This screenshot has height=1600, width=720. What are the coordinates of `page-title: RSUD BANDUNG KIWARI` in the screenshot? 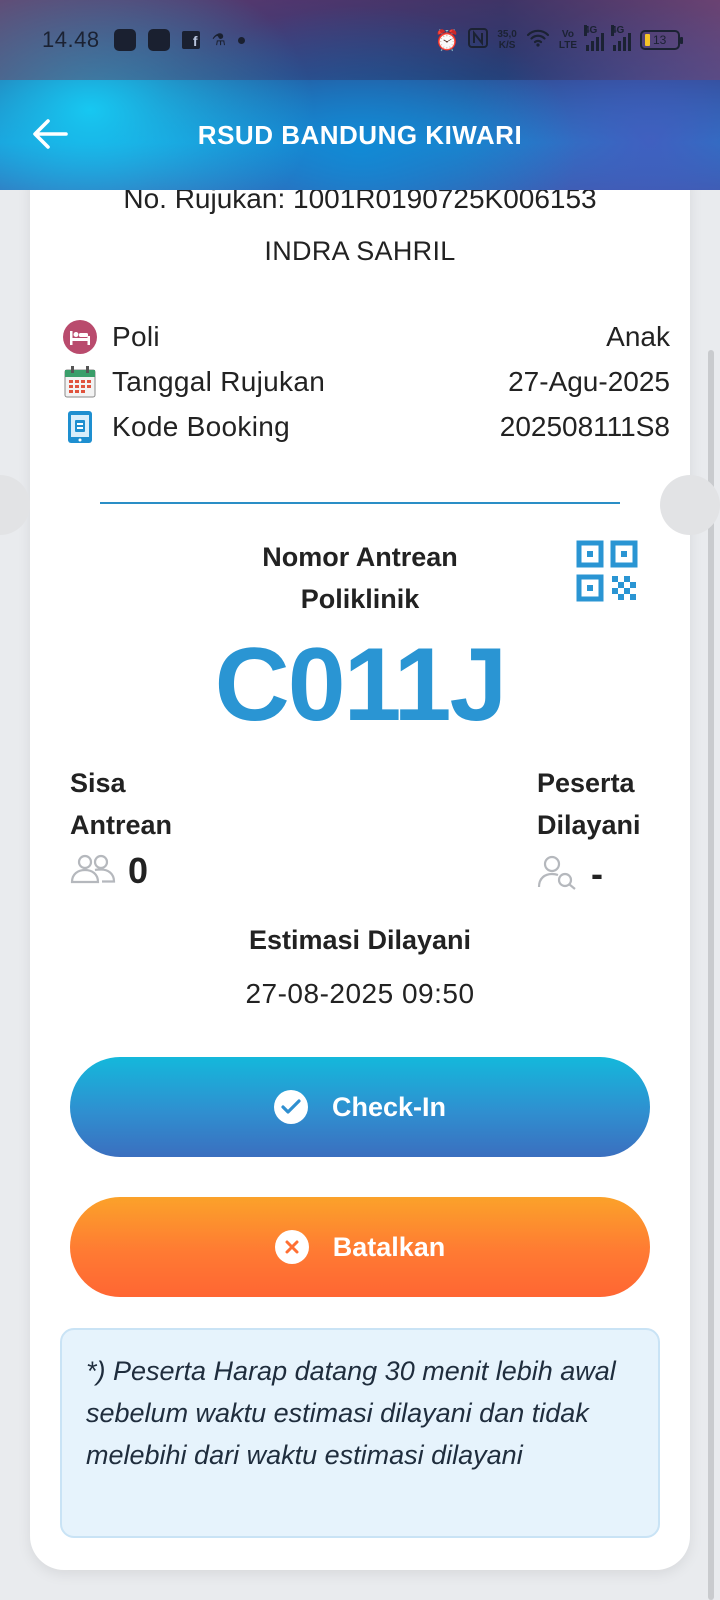 It's located at (360, 134).